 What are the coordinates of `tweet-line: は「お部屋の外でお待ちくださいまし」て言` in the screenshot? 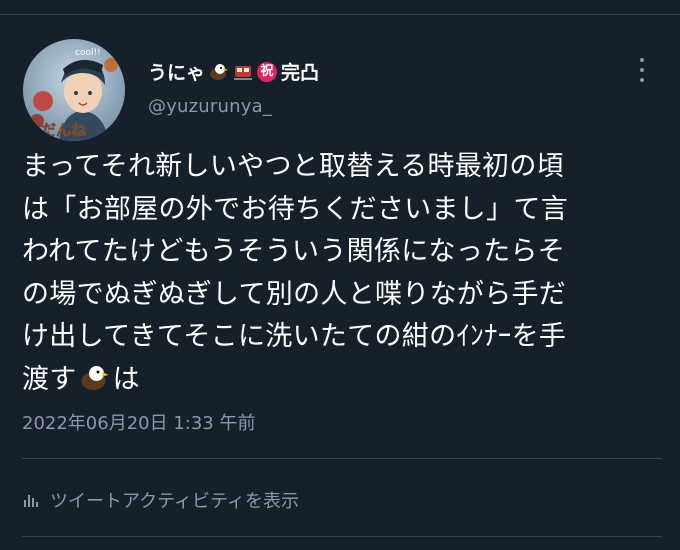 It's located at (295, 209).